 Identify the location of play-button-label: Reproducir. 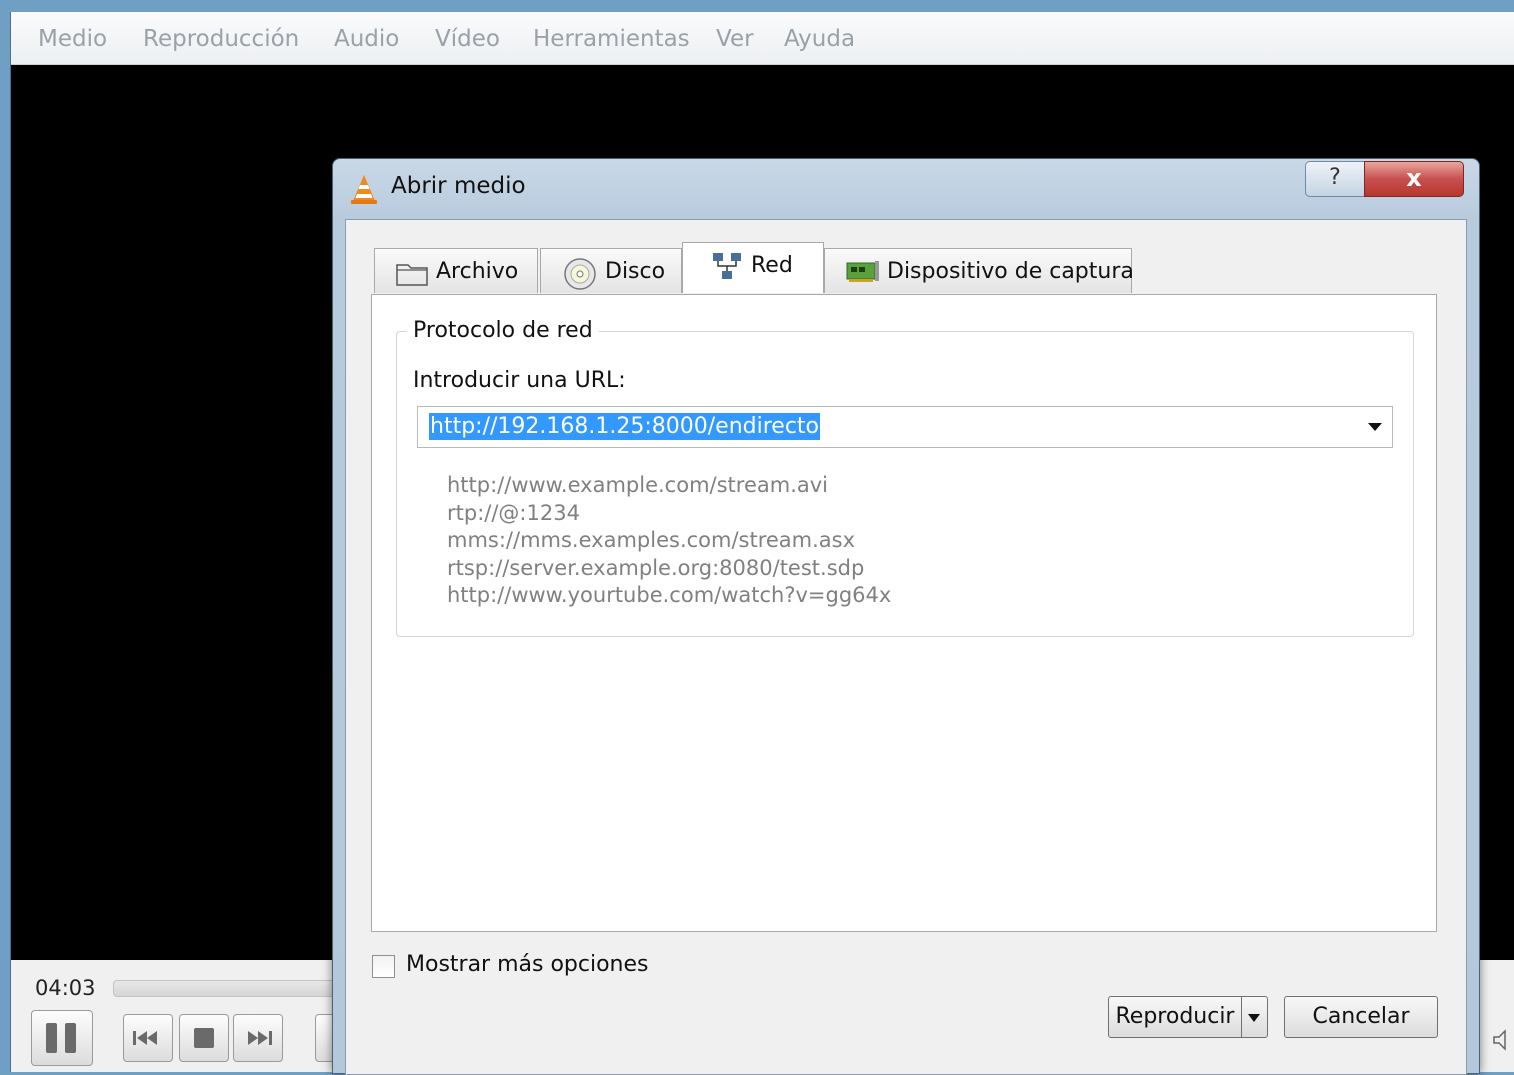
(1175, 1017).